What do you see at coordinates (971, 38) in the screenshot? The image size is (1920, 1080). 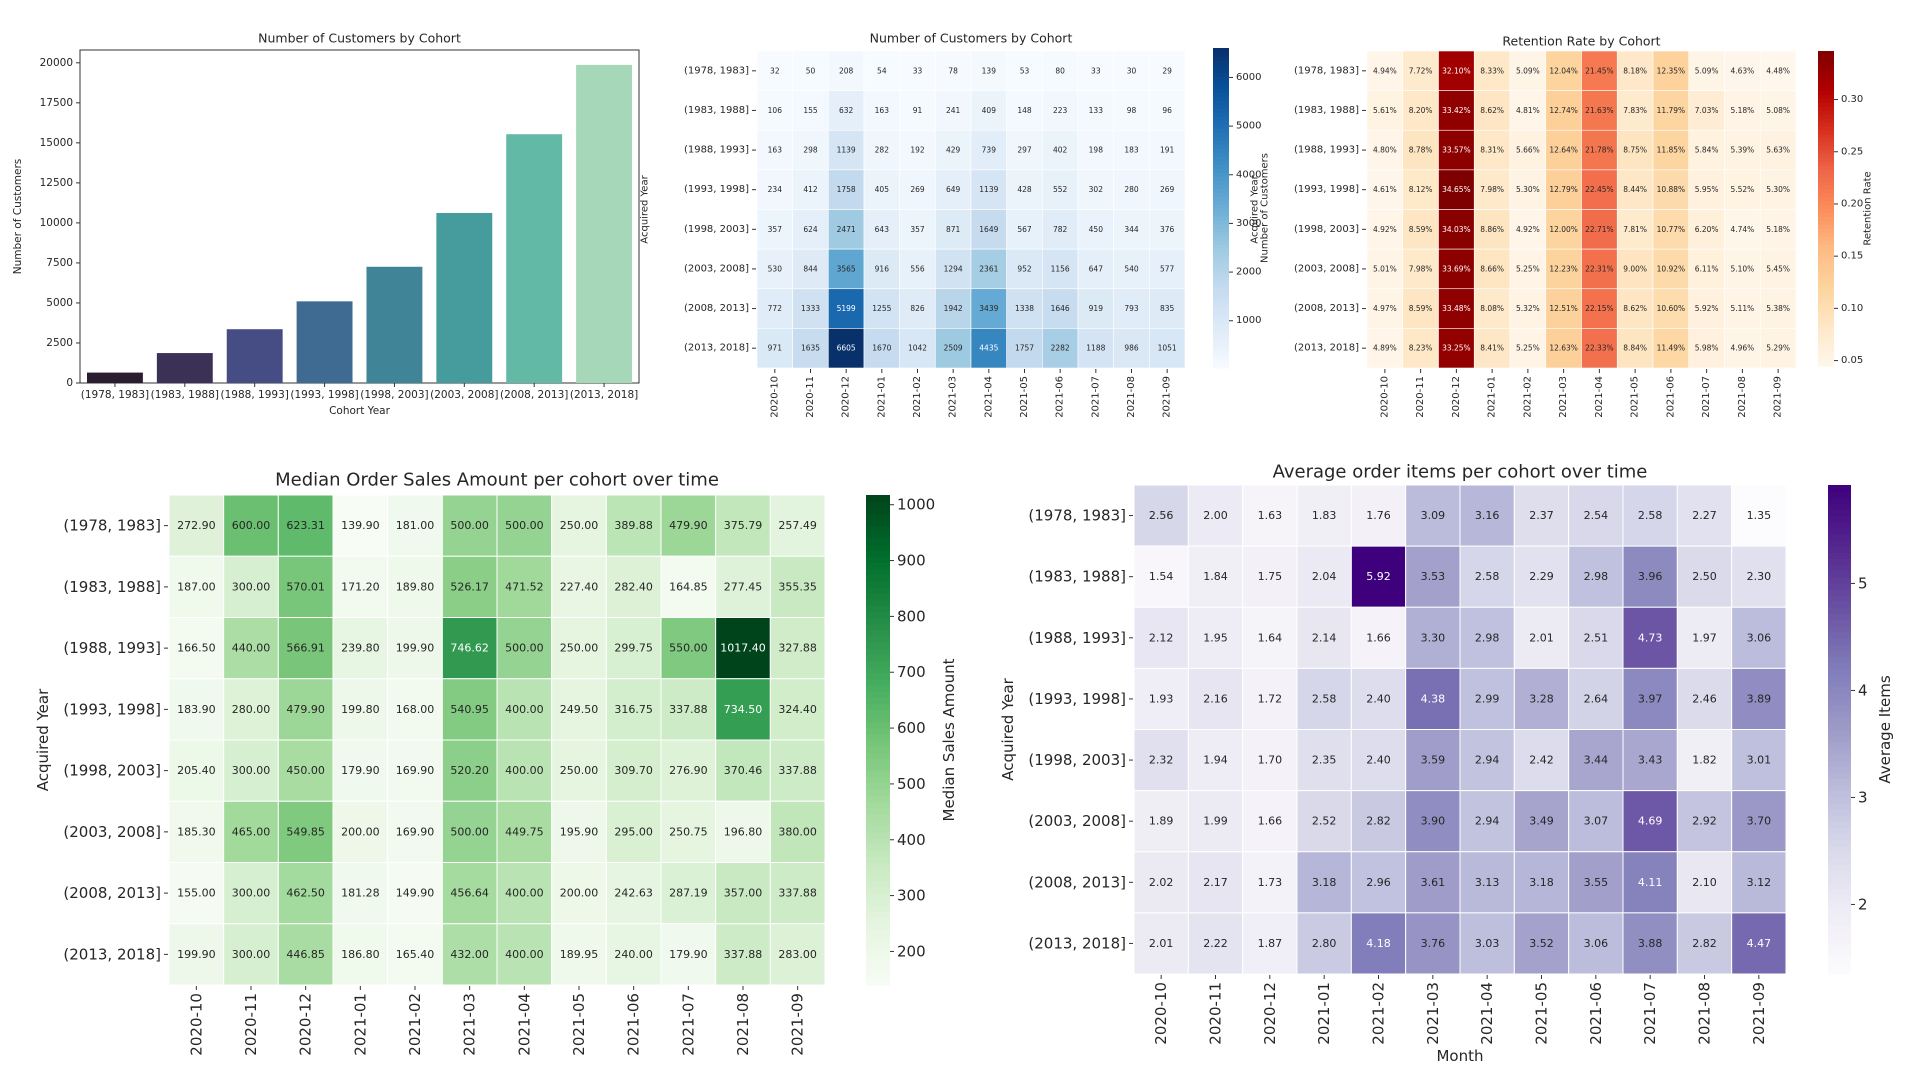 I see `customers-title: Number of Customers by Cohort` at bounding box center [971, 38].